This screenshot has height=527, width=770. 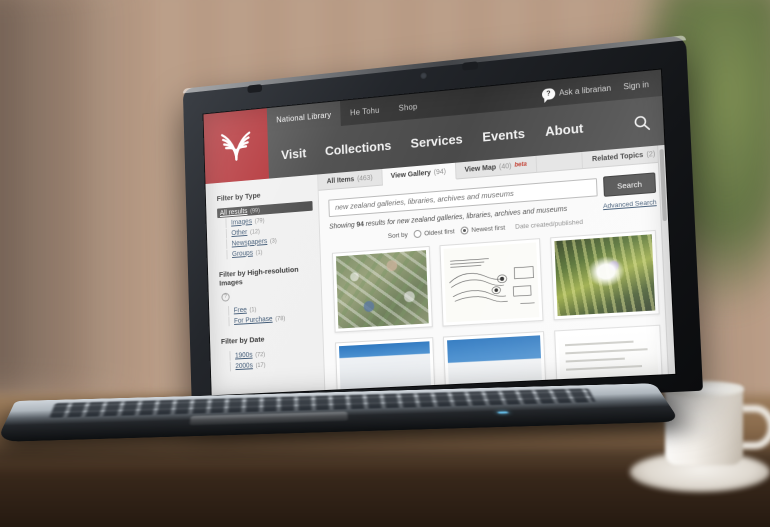 I want to click on filter-label: For Purchase, so click(x=253, y=320).